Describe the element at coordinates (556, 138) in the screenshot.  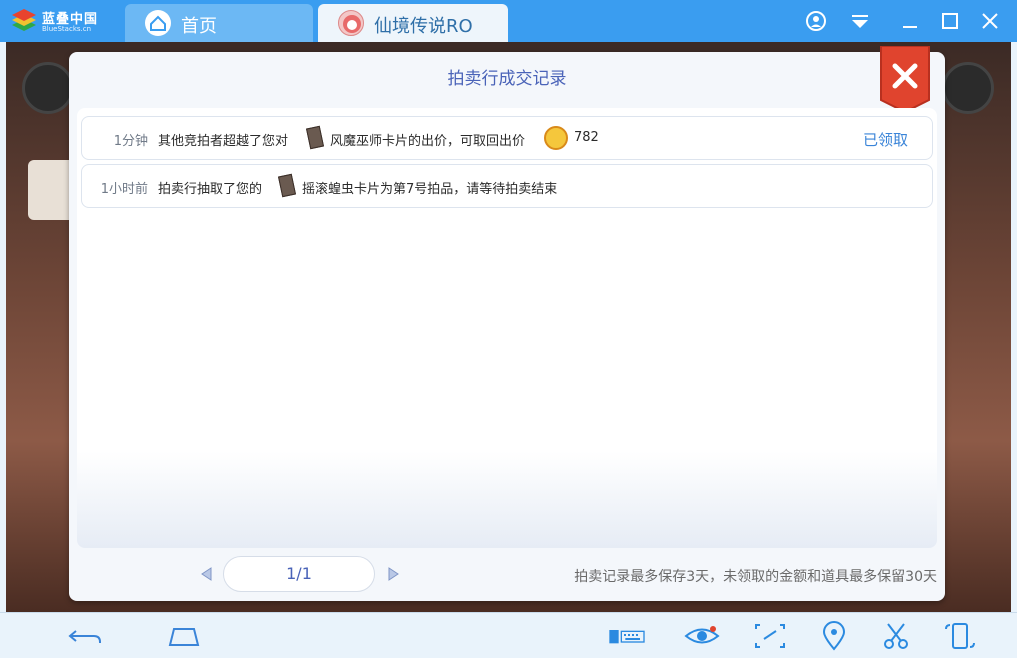
I see `zeny-coin-icon` at that location.